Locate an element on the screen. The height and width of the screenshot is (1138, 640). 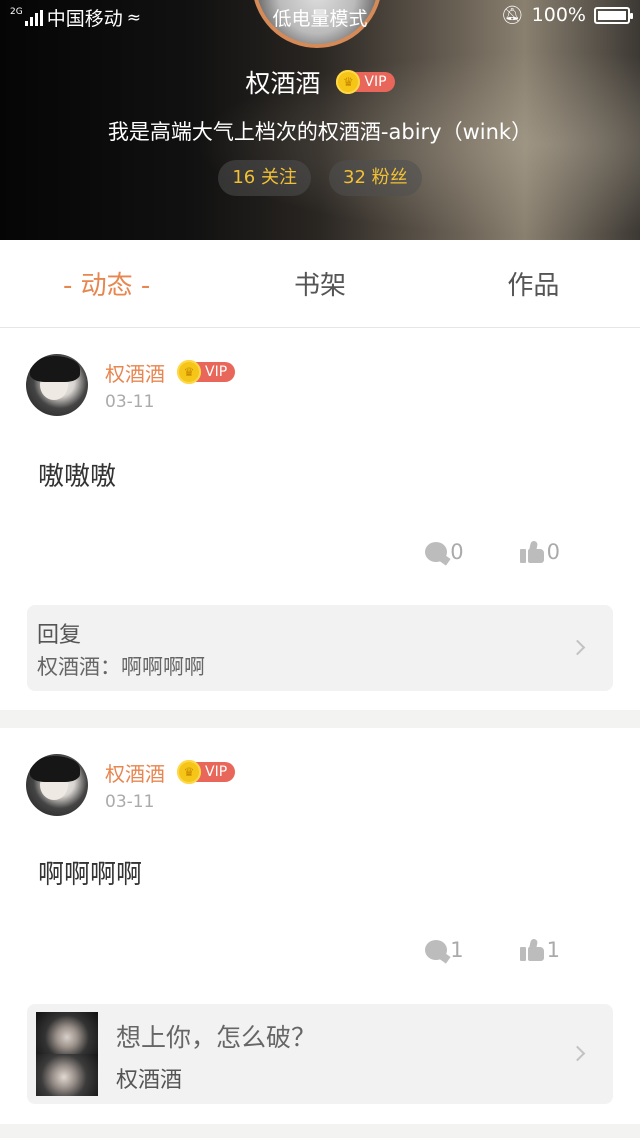
following-count-button: 16 关注 is located at coordinates (264, 178).